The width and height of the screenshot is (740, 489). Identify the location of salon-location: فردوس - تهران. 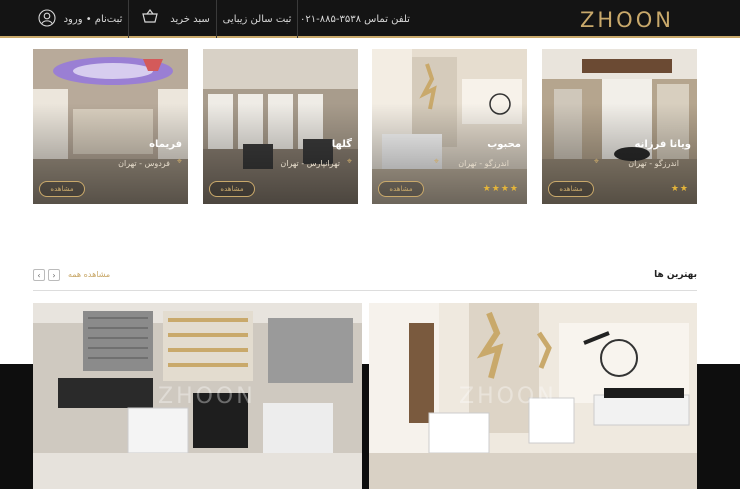
(144, 163).